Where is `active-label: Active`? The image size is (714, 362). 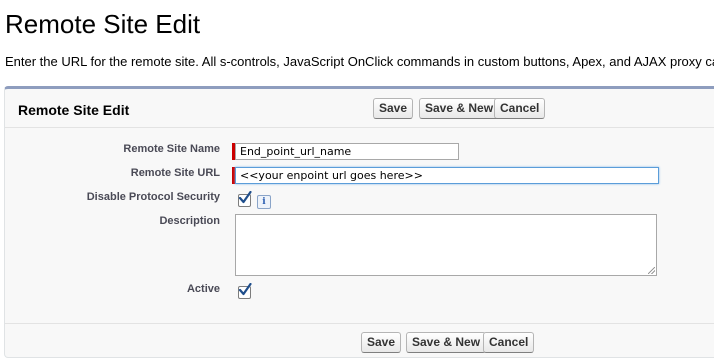 active-label: Active is located at coordinates (203, 289).